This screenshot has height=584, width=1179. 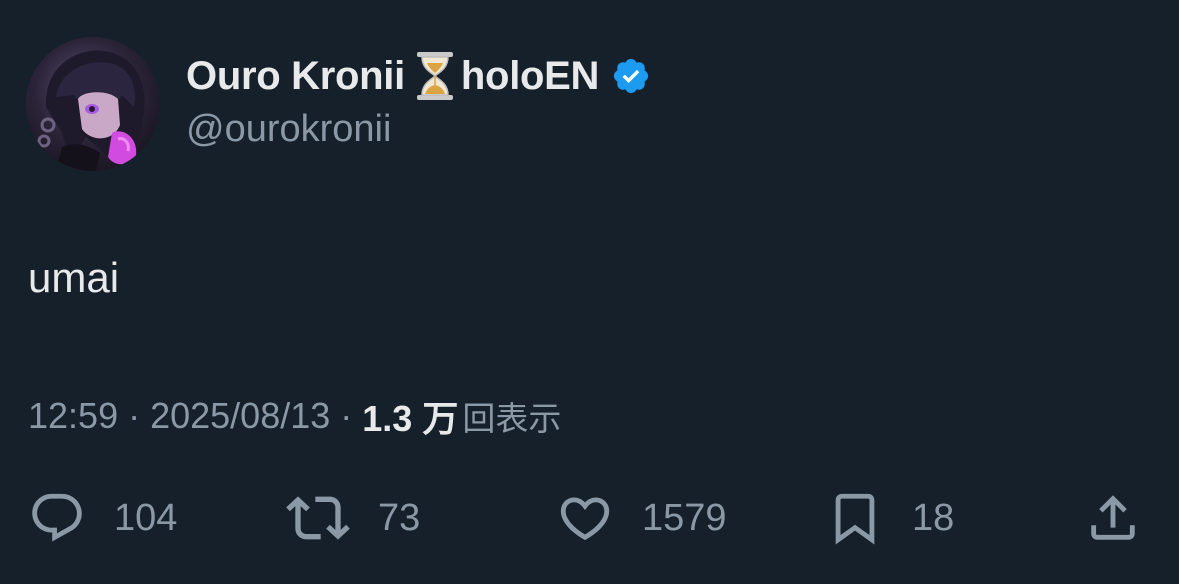 What do you see at coordinates (855, 518) in the screenshot?
I see `bookmark-icon` at bounding box center [855, 518].